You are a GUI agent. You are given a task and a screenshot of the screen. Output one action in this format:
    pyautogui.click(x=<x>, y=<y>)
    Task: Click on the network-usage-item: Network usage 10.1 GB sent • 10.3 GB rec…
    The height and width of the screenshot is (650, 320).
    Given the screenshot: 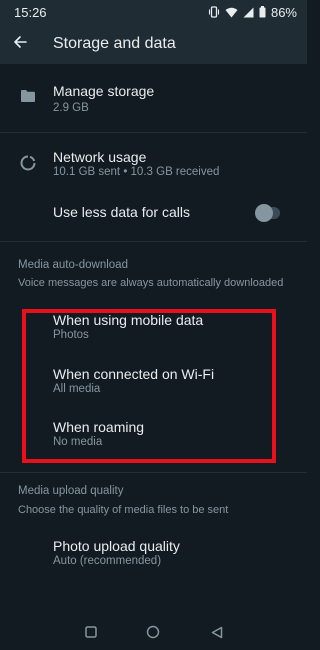 What is the action you would take?
    pyautogui.click(x=153, y=163)
    